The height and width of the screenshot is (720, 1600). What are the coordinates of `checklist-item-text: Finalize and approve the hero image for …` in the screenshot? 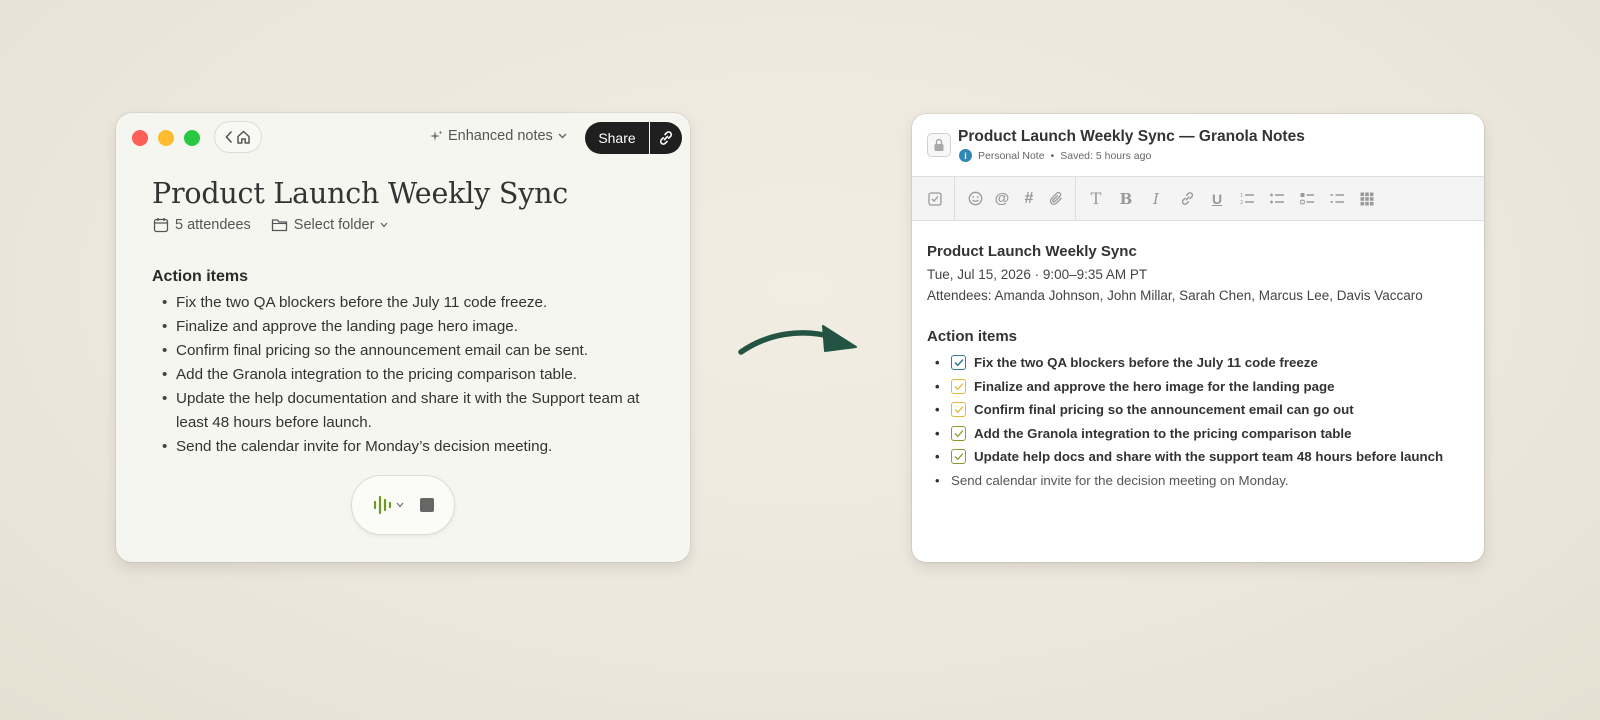 It's located at (1154, 386).